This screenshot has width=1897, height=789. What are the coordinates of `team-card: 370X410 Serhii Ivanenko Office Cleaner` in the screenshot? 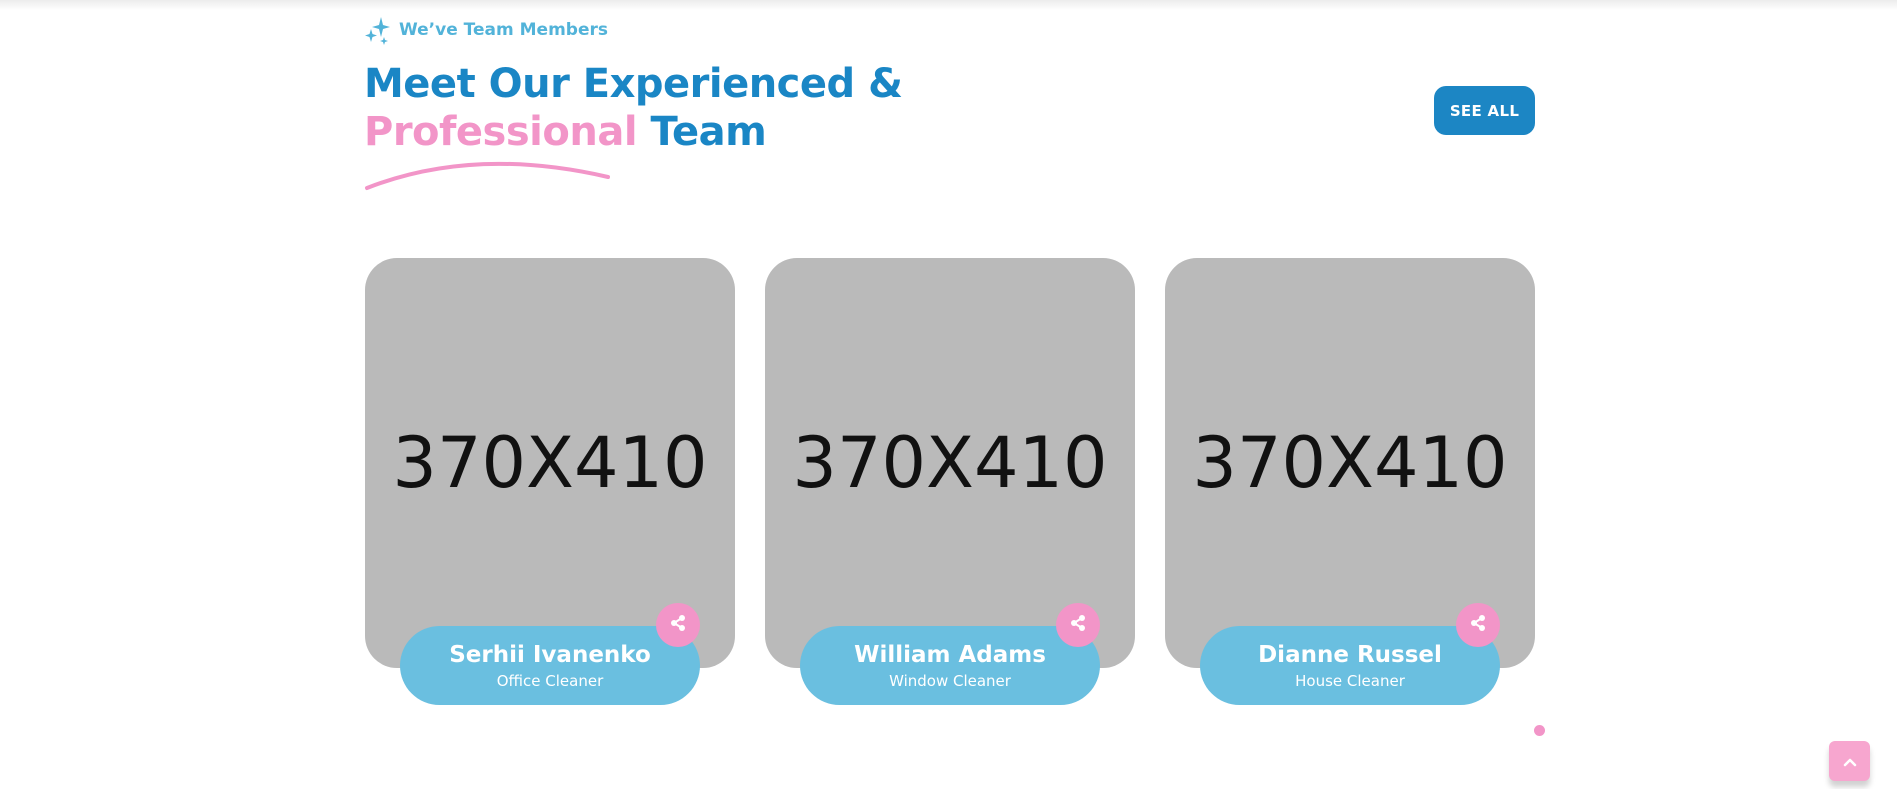 It's located at (550, 483).